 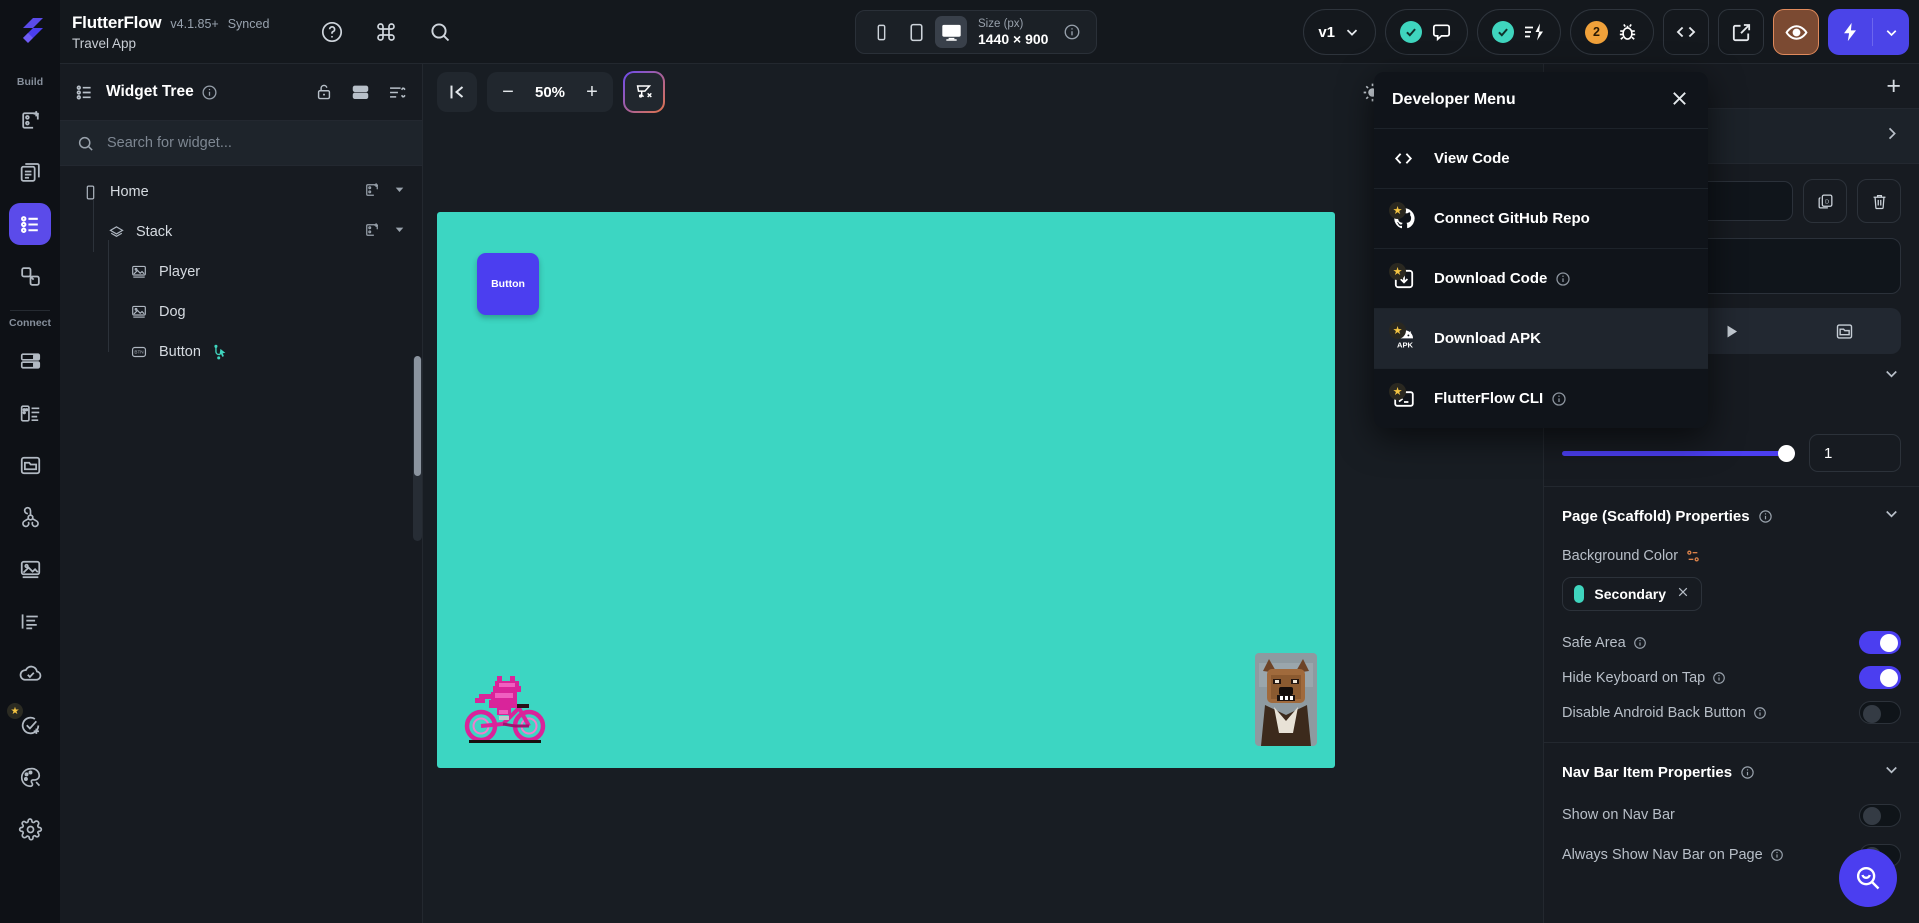 I want to click on page-scaffold-section-header: Page (Scaffold) Properties, so click(x=1731, y=516).